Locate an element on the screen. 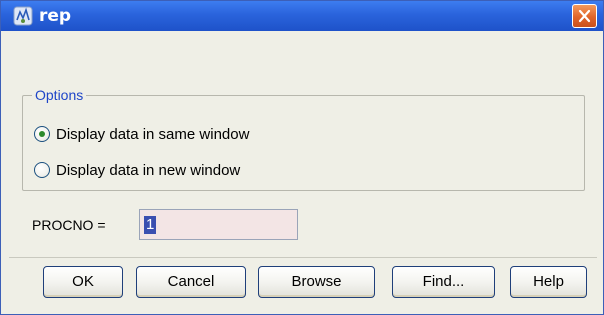  radio-button-same-window is located at coordinates (42, 134).